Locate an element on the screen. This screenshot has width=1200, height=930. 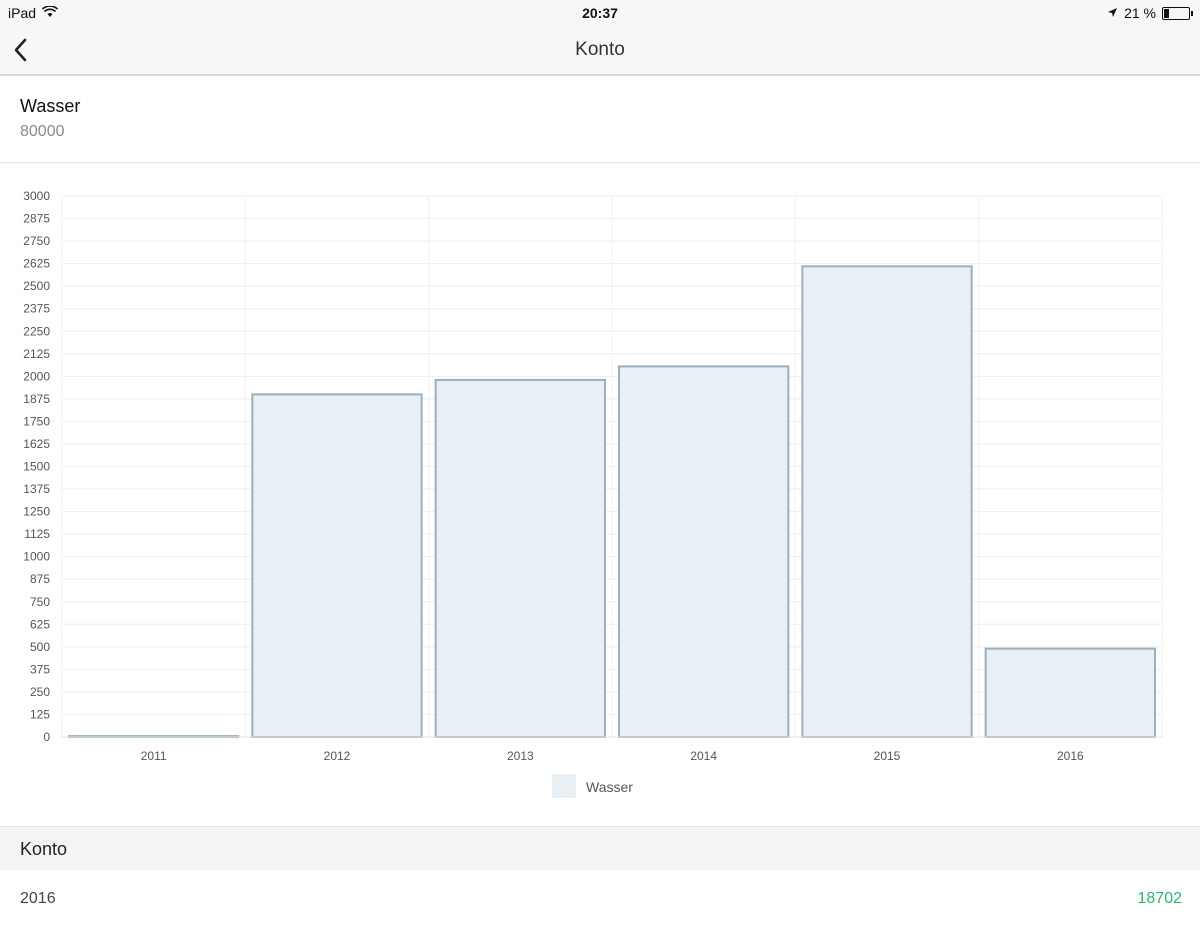
y-tick-label: 2875 is located at coordinates (36, 219).